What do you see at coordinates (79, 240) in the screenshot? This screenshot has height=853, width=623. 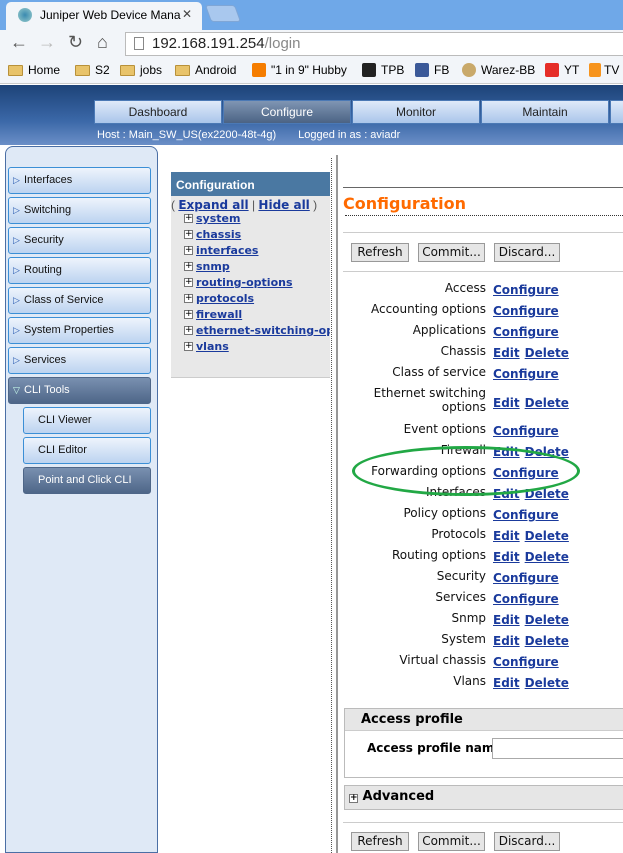 I see `sidebar-item-security: ▷ Security` at bounding box center [79, 240].